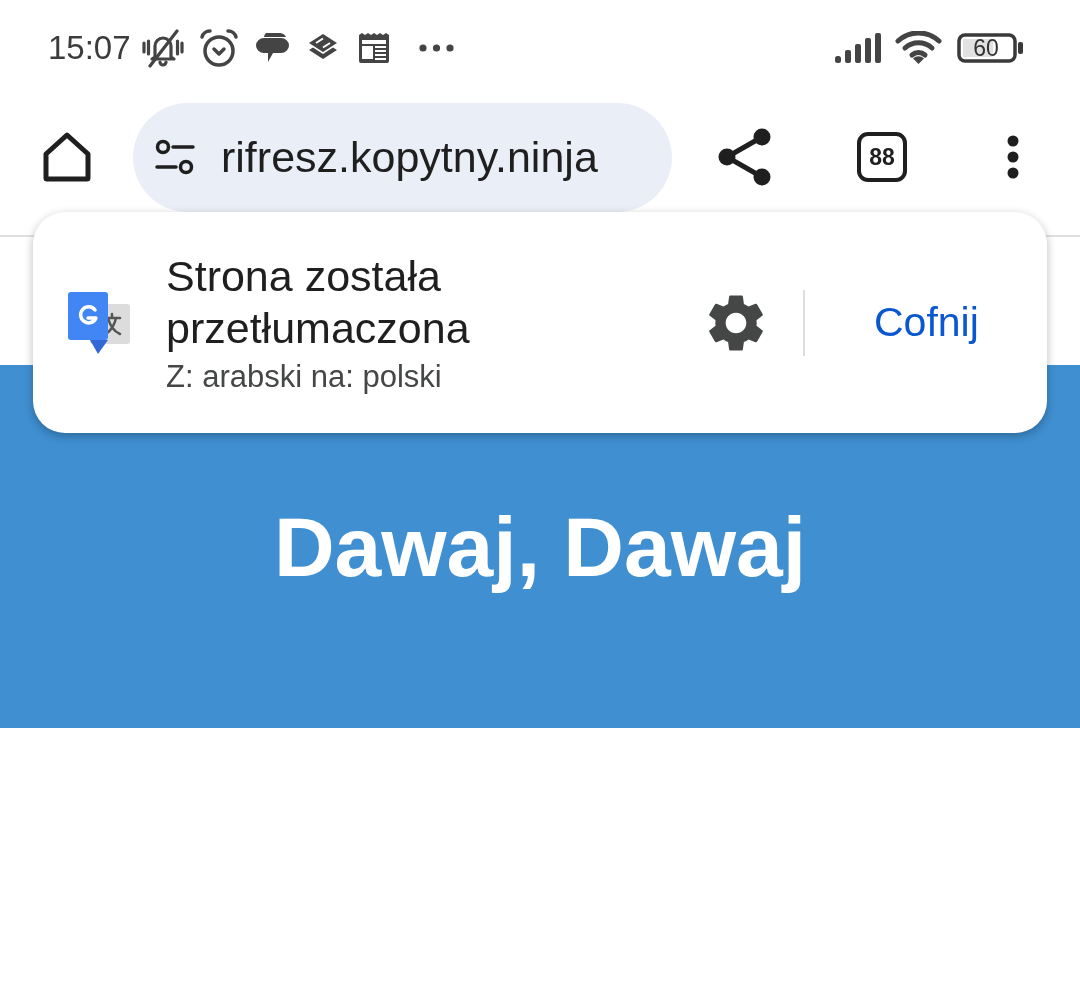 This screenshot has height=1004, width=1080. I want to click on more-notifications-icon, so click(436, 47).